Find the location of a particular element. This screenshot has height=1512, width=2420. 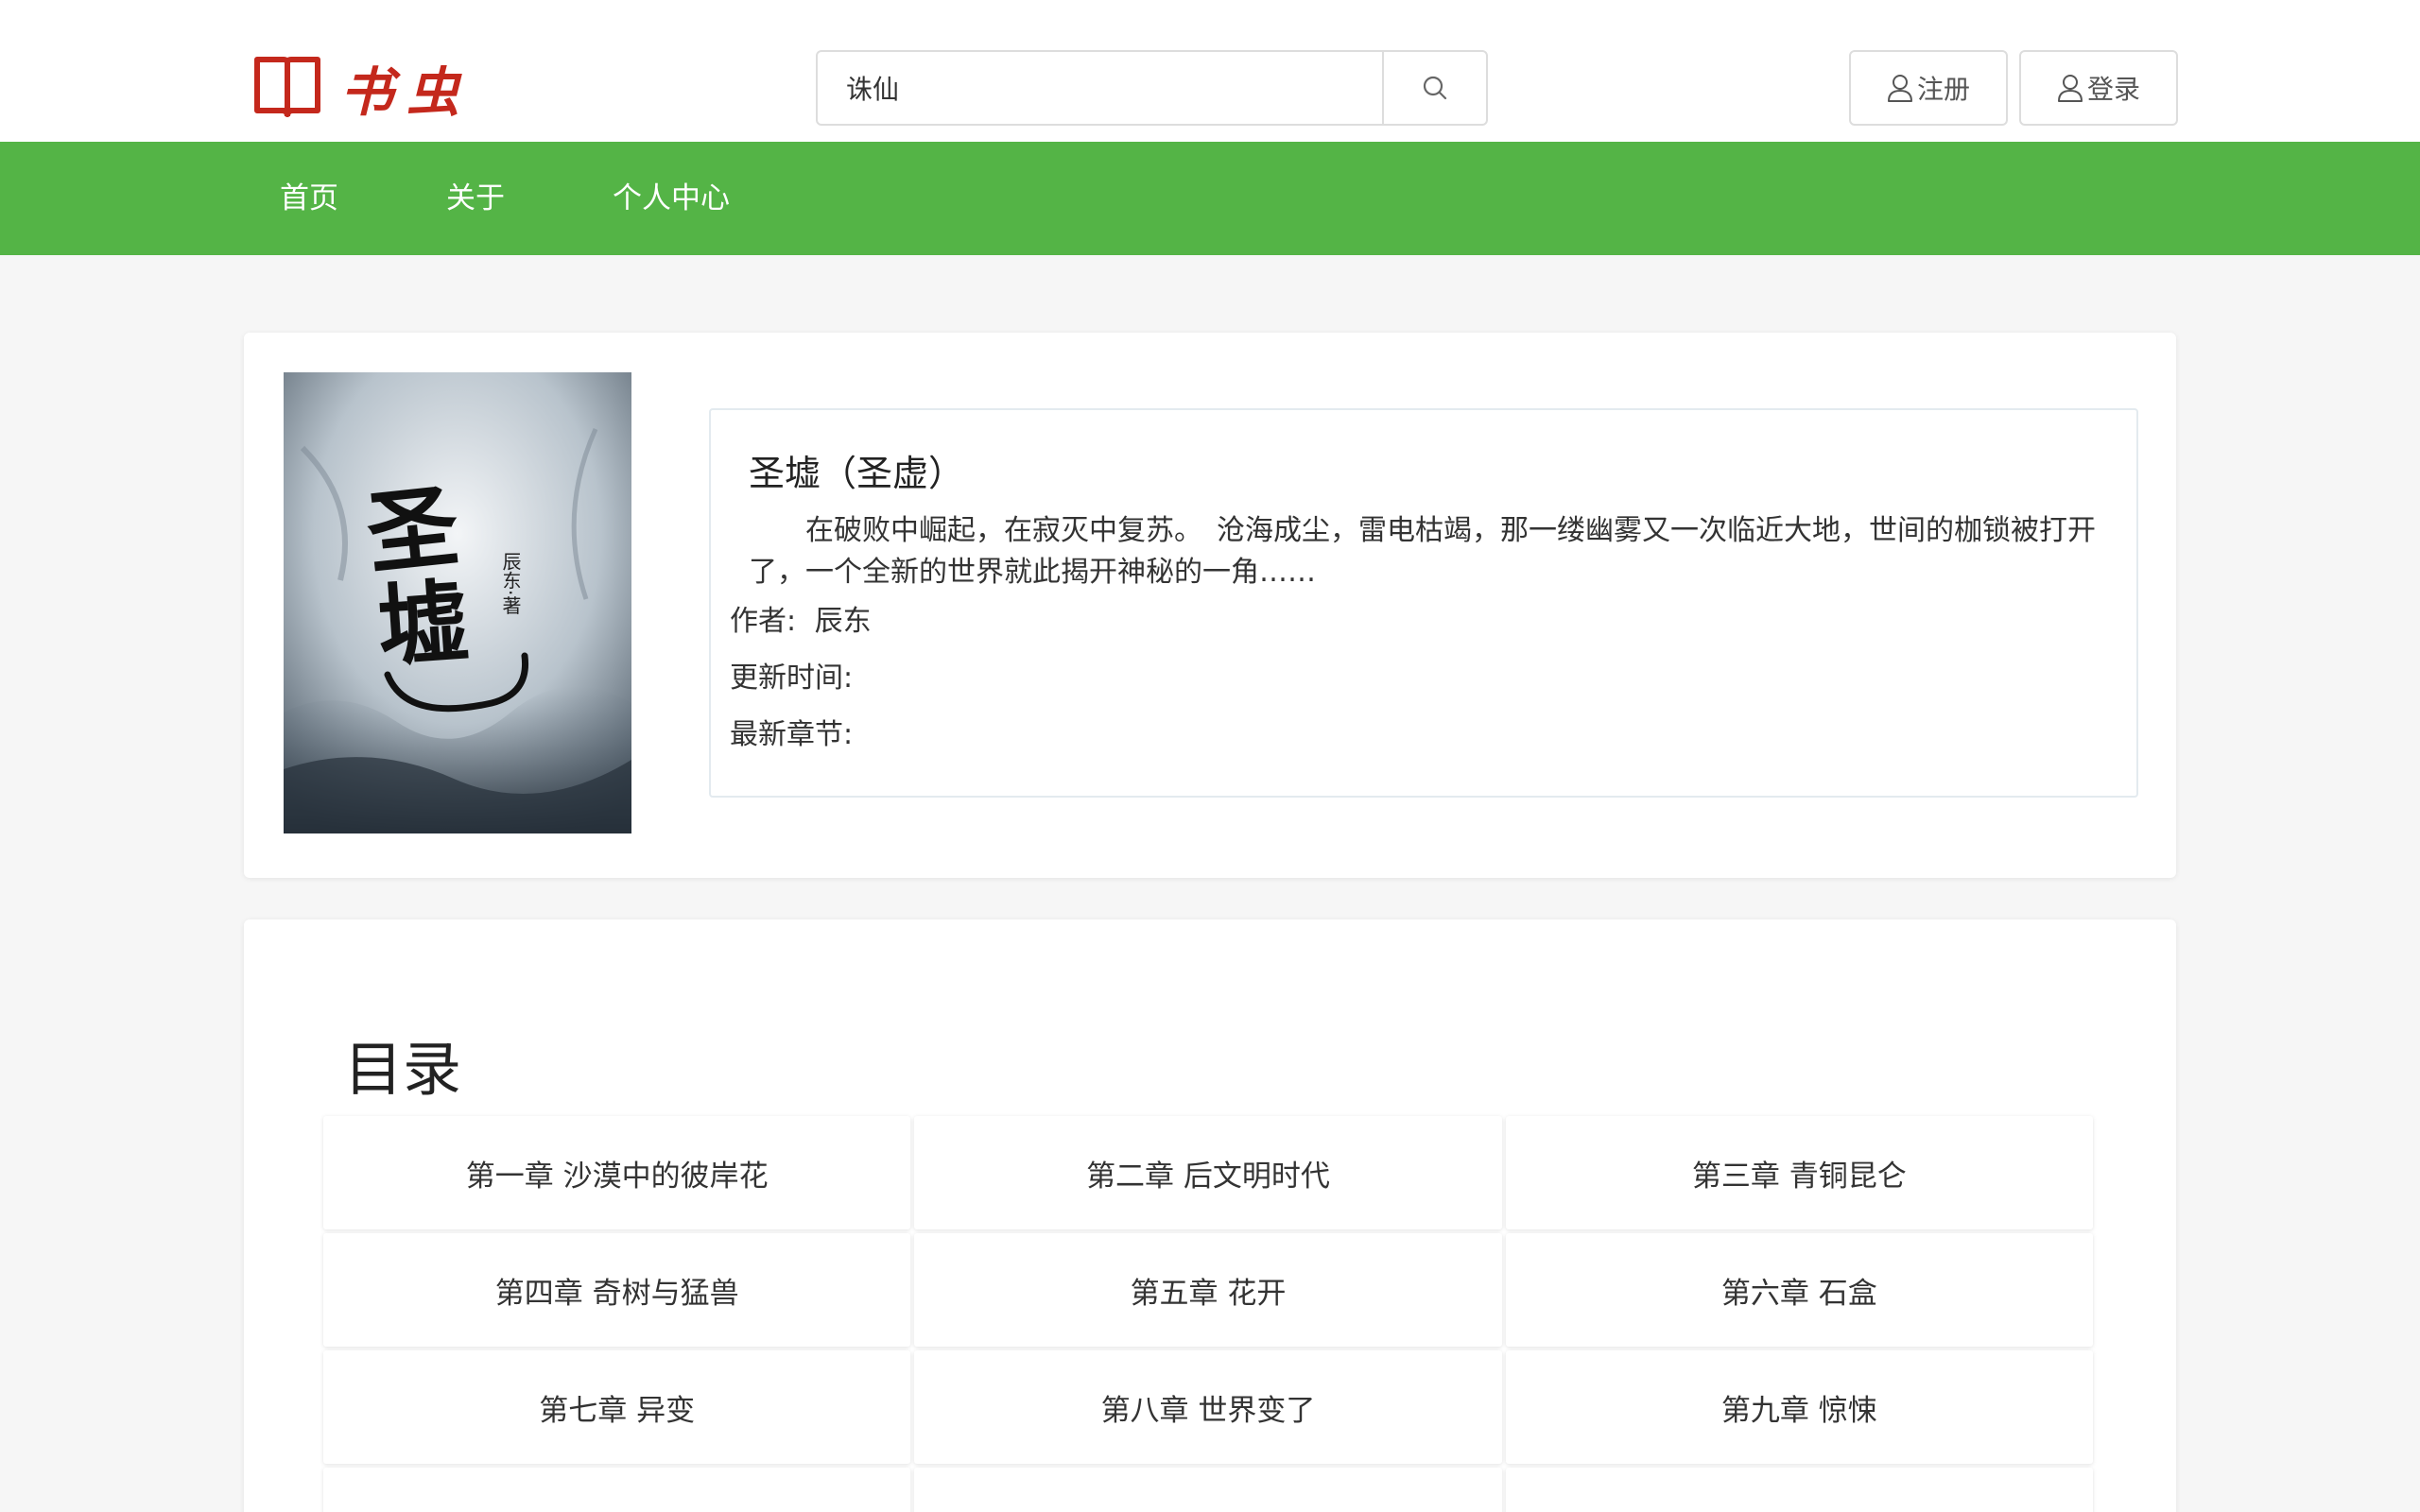

author-value: 辰东 is located at coordinates (843, 621).